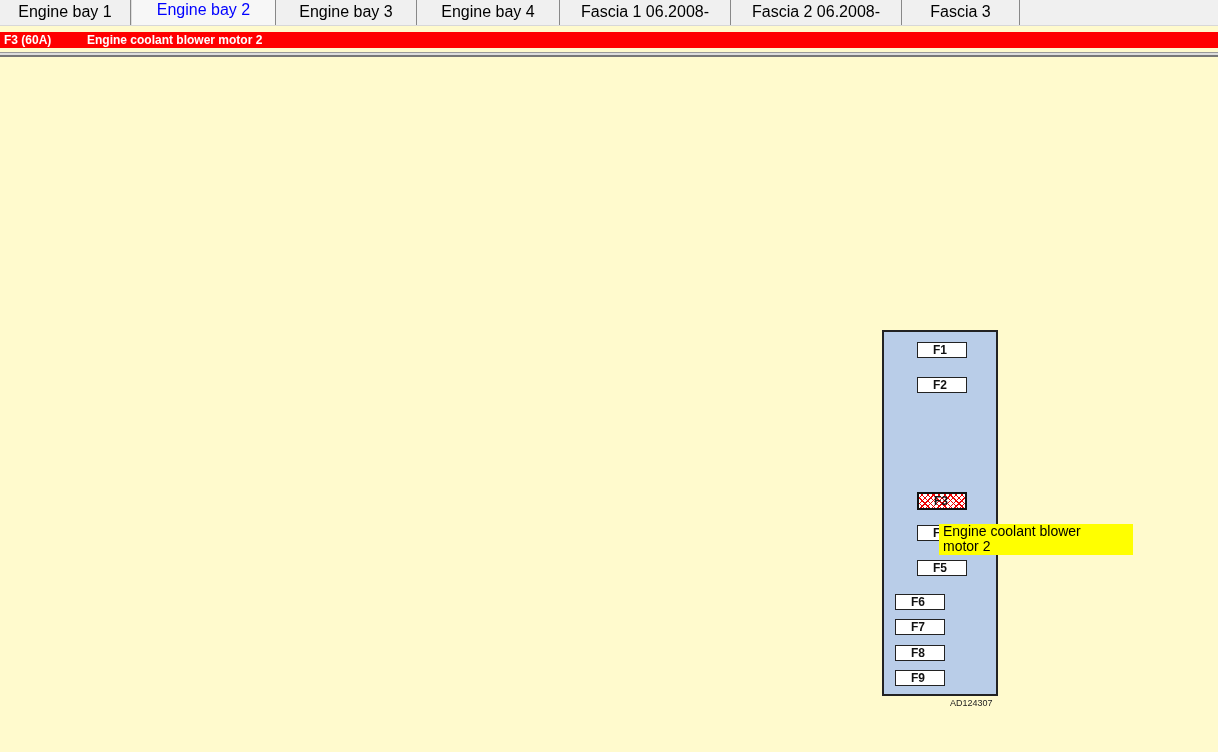 The image size is (1218, 752). What do you see at coordinates (175, 40) in the screenshot?
I see `fuse-description: Engine coolant blower motor 2` at bounding box center [175, 40].